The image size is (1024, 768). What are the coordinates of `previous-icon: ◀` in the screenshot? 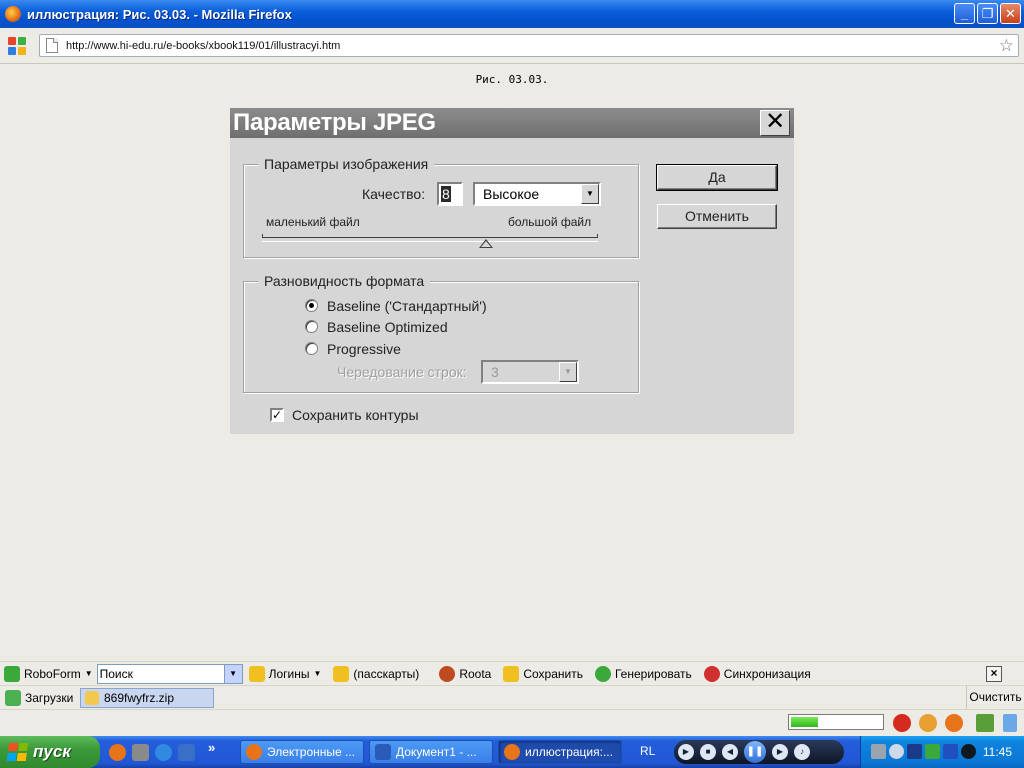 It's located at (730, 752).